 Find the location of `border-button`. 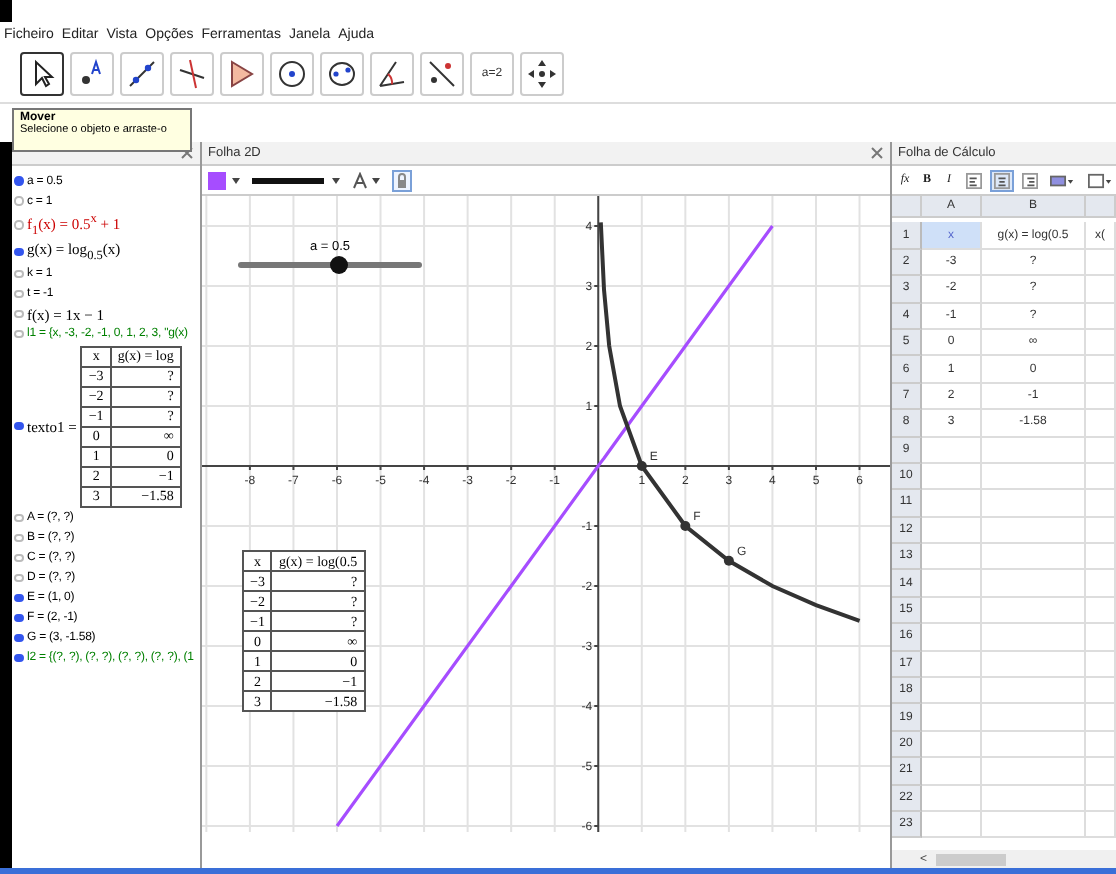

border-button is located at coordinates (1099, 180).